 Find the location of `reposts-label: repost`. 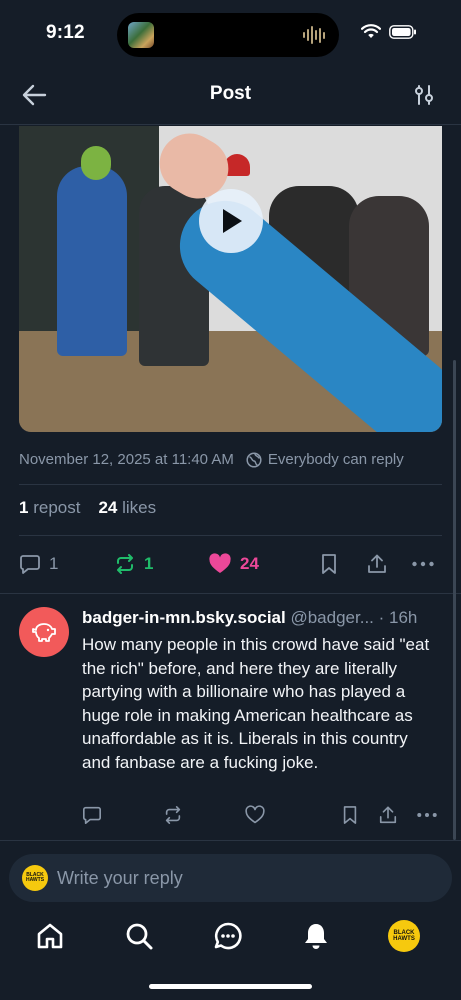

reposts-label: repost is located at coordinates (57, 507).